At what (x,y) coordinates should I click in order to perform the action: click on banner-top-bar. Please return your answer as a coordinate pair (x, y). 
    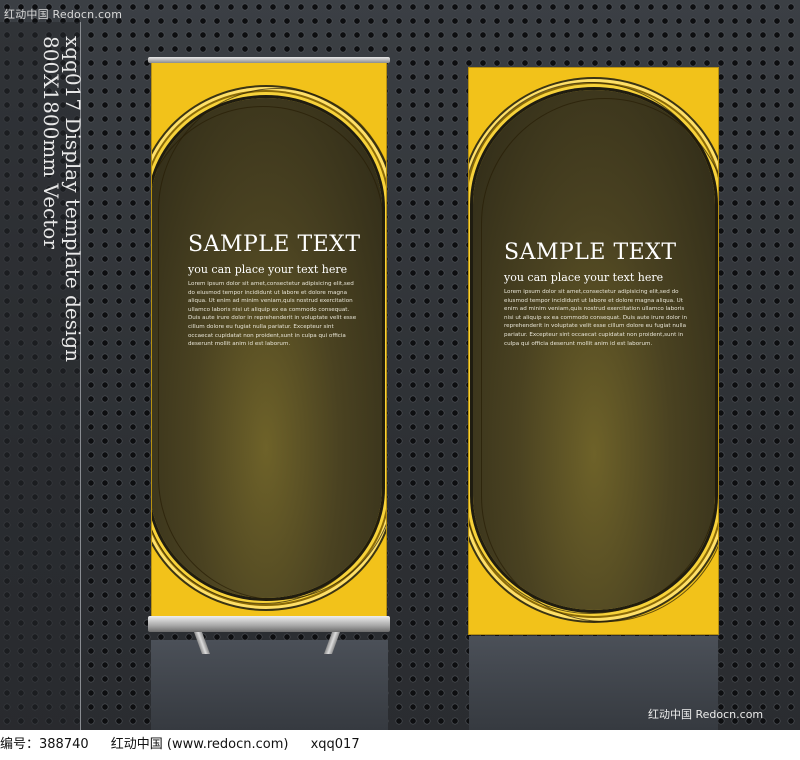
    Looking at the image, I should click on (269, 60).